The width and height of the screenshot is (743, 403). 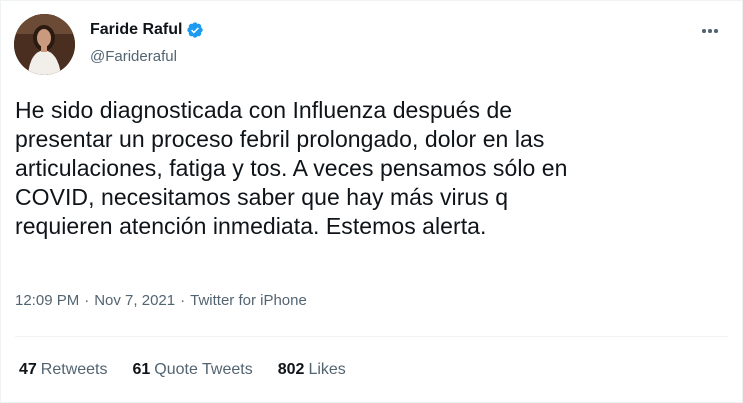 What do you see at coordinates (203, 369) in the screenshot?
I see `quote-tweets-label: Quote Tweets` at bounding box center [203, 369].